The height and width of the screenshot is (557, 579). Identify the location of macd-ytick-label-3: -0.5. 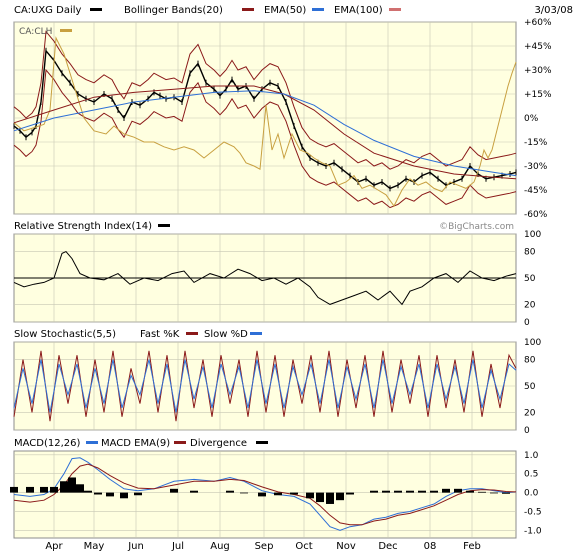
(533, 513).